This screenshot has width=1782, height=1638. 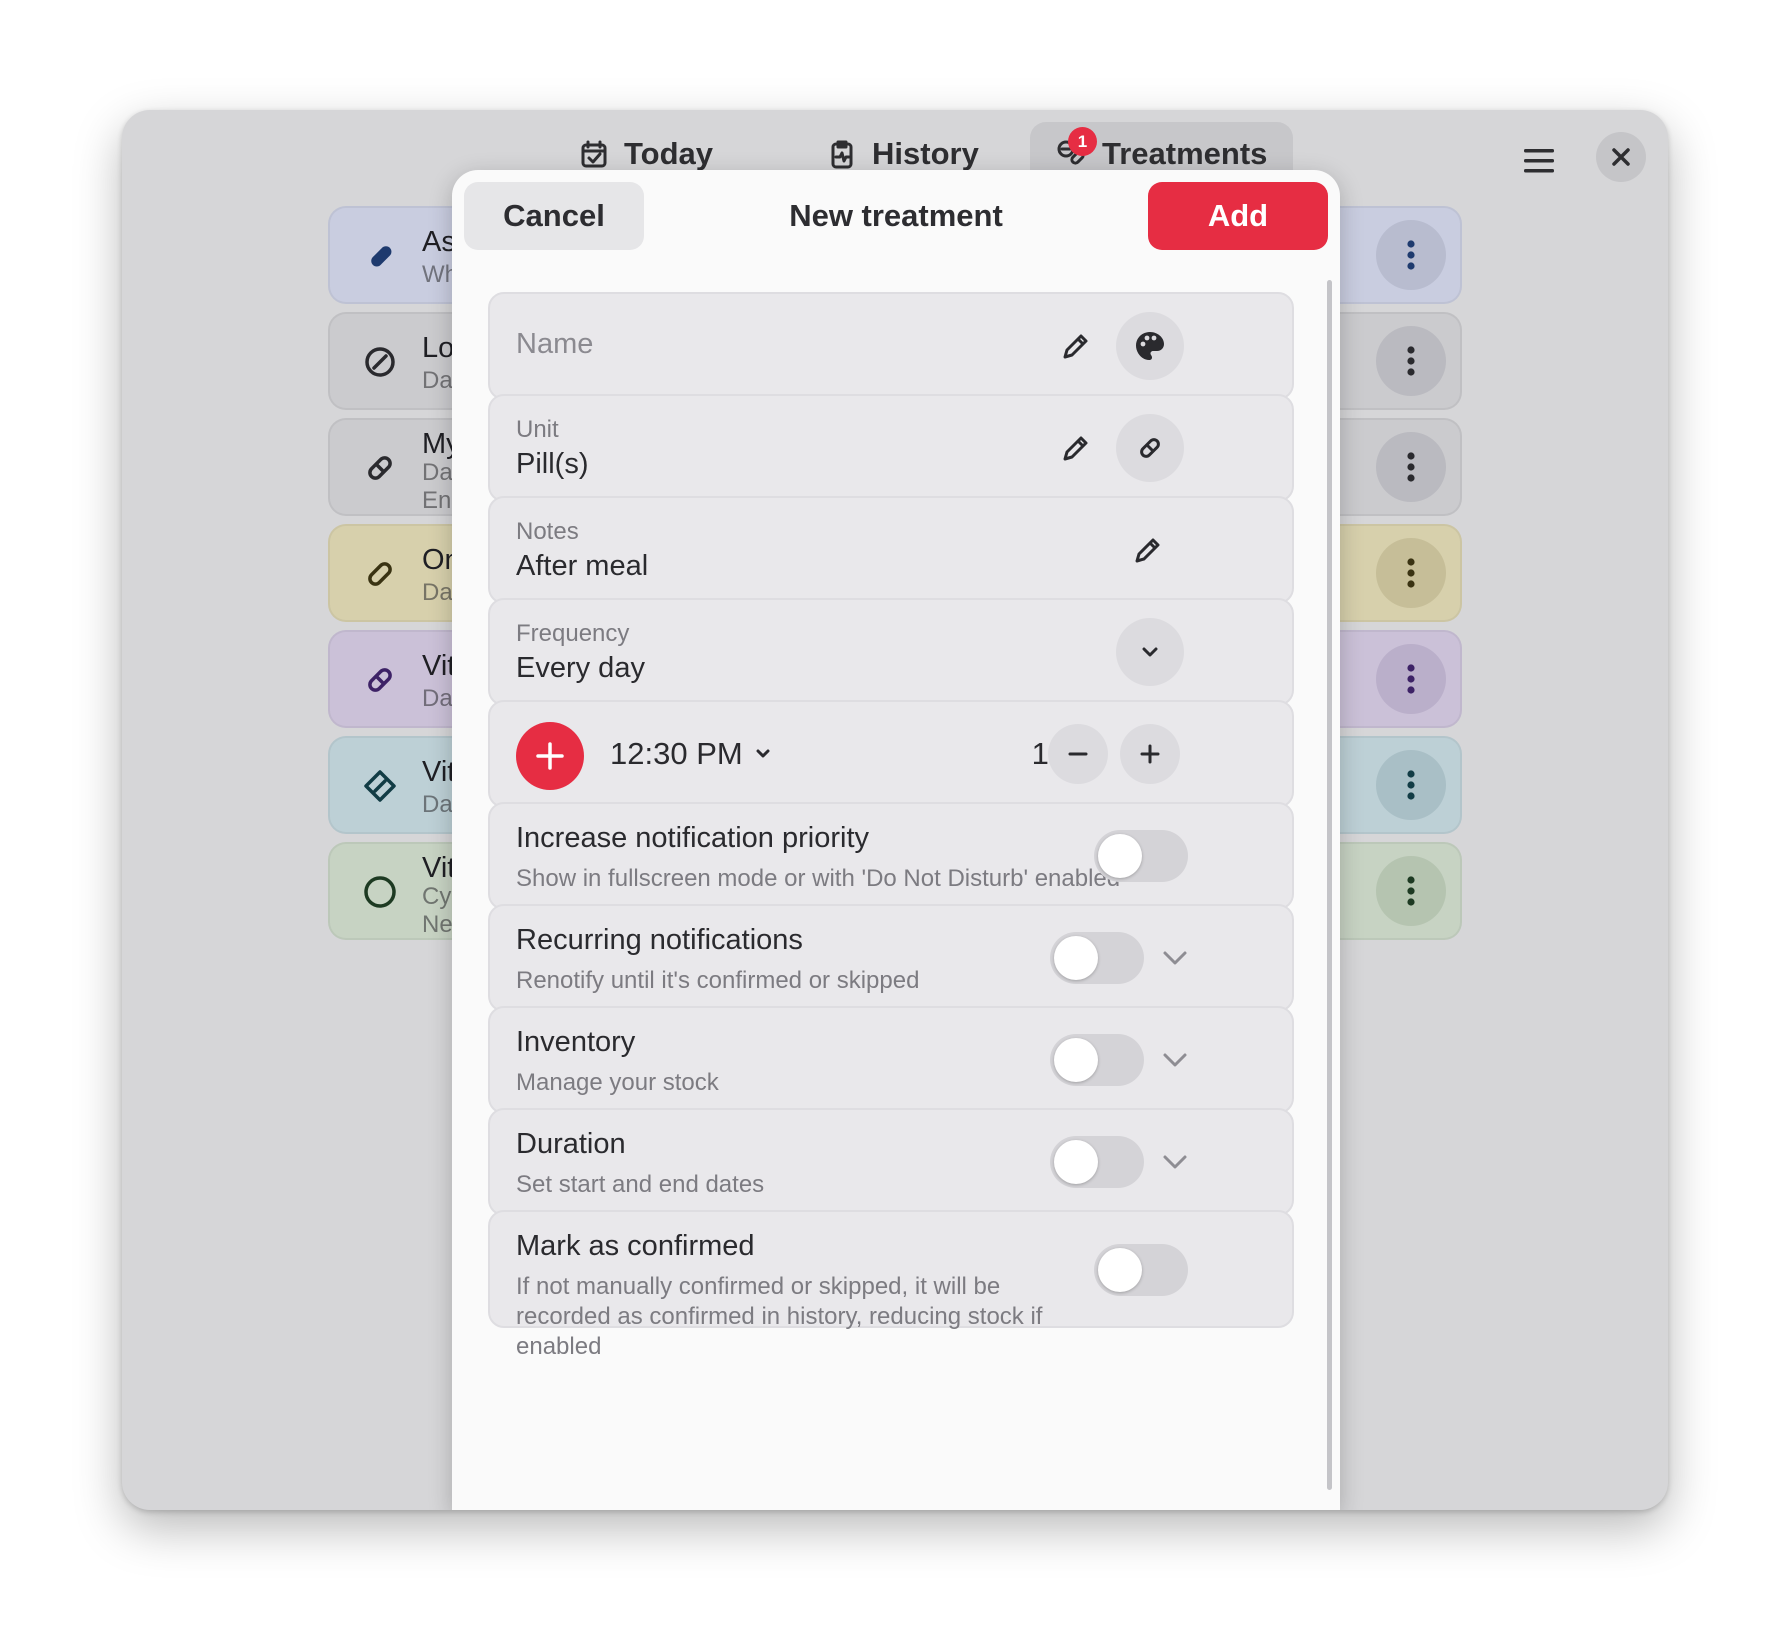 I want to click on notes-value: After meal, so click(x=582, y=566).